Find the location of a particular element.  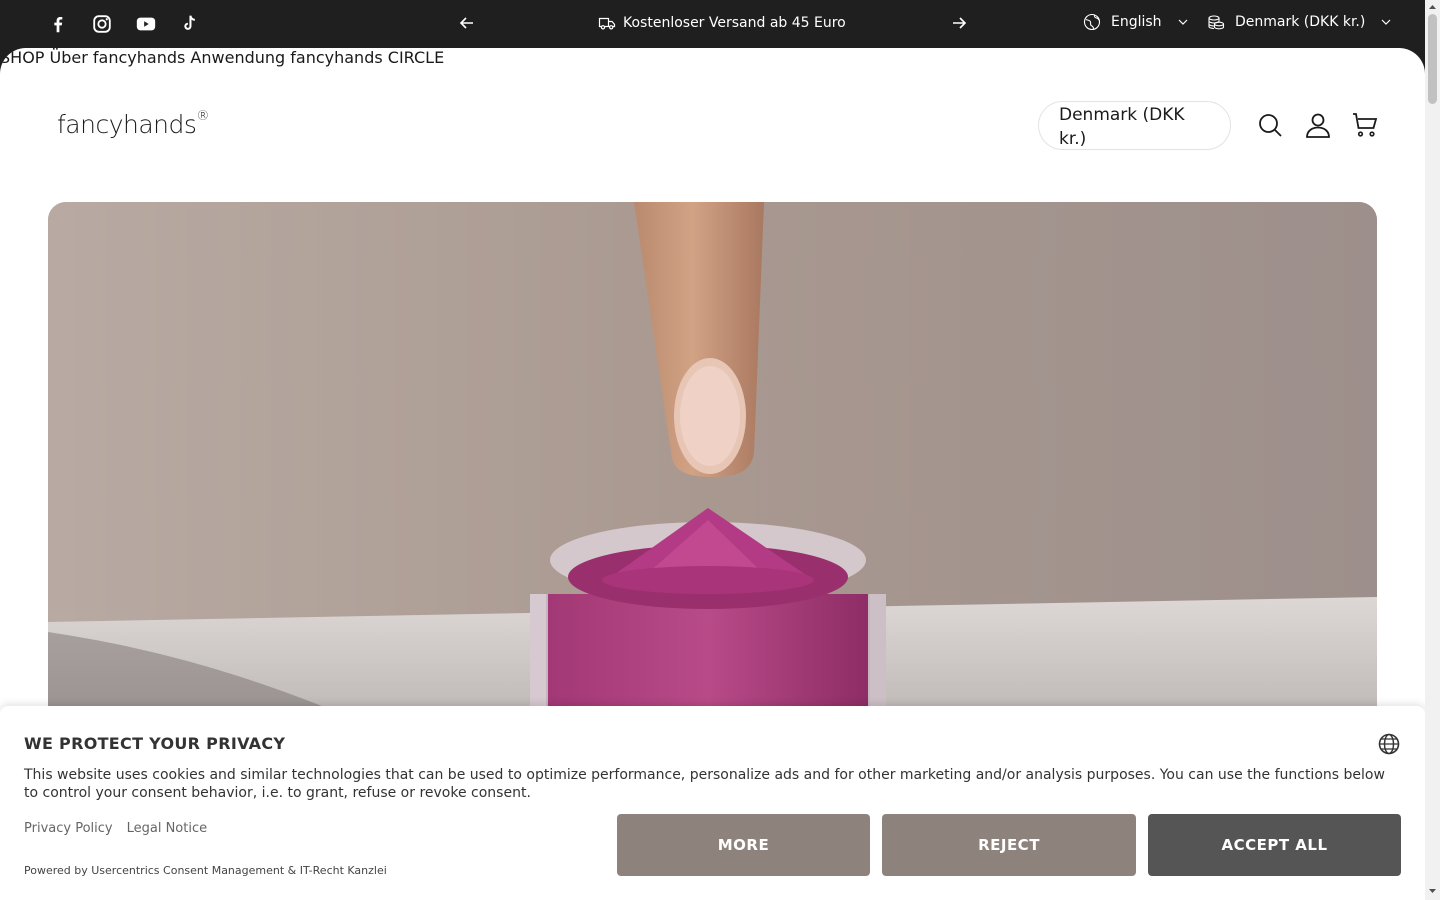

instagram-icon is located at coordinates (102, 24).